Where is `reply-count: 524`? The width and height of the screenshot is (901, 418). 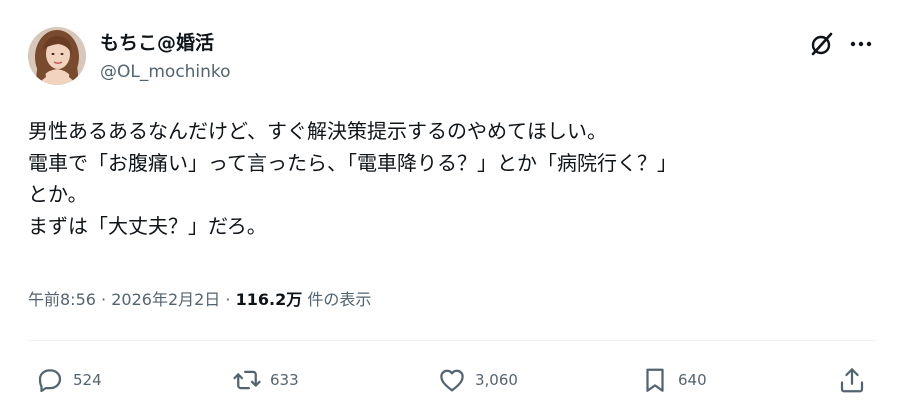
reply-count: 524 is located at coordinates (87, 380).